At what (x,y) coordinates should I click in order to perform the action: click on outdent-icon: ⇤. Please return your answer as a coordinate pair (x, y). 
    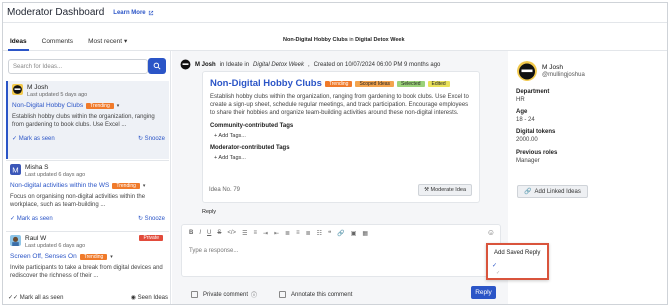
    Looking at the image, I should click on (276, 233).